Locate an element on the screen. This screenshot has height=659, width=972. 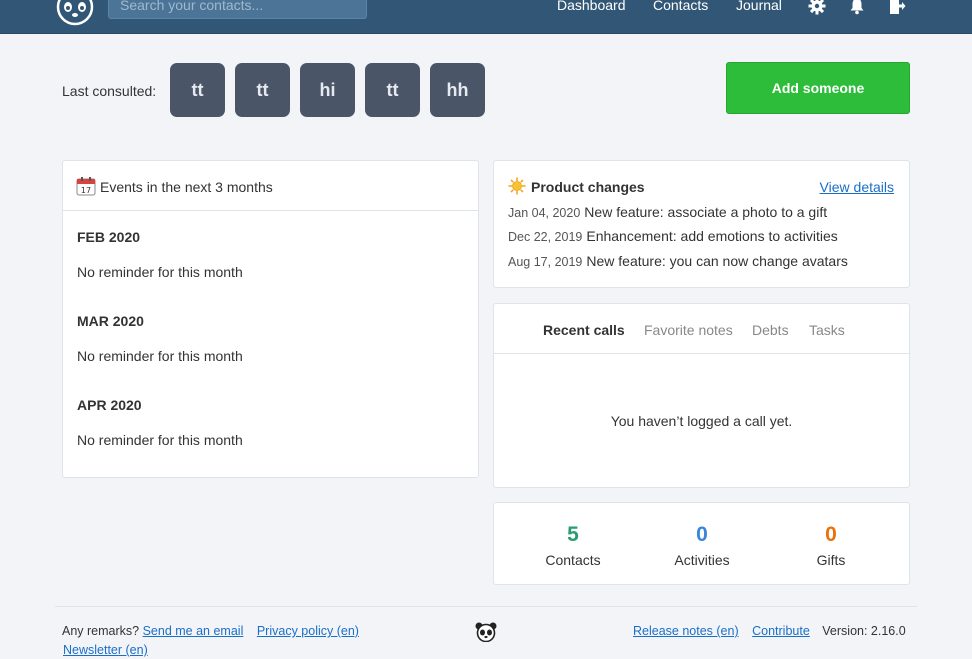
empty-calls-message: You haven’t logged a call yet. is located at coordinates (701, 421).